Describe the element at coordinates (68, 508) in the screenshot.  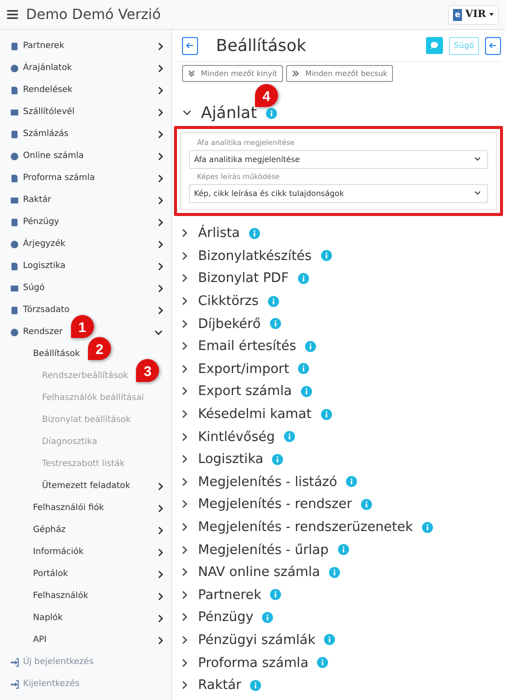
I see `menu-item: Felhasználói fiók` at that location.